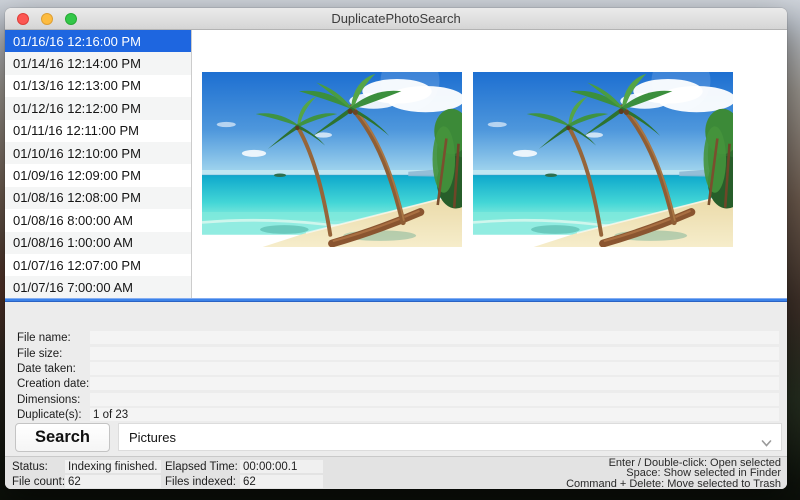 The width and height of the screenshot is (800, 500). I want to click on folder-combobox-value: Pictures, so click(152, 437).